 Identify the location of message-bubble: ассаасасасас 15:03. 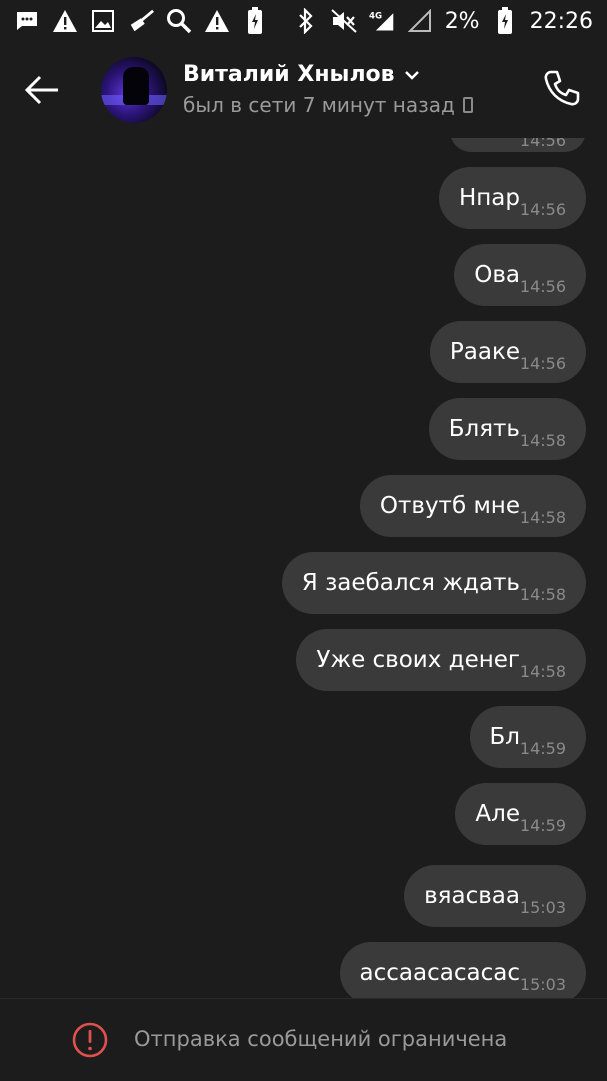
(462, 970).